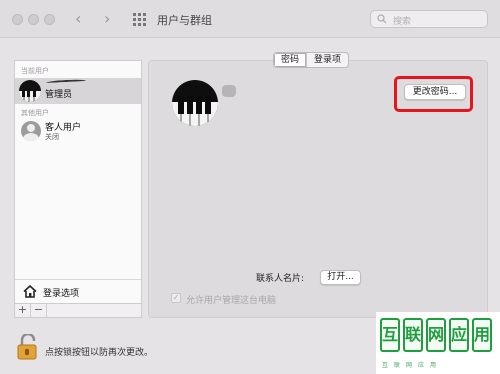 This screenshot has width=500, height=374. I want to click on other-users-heading: 其他用户, so click(35, 113).